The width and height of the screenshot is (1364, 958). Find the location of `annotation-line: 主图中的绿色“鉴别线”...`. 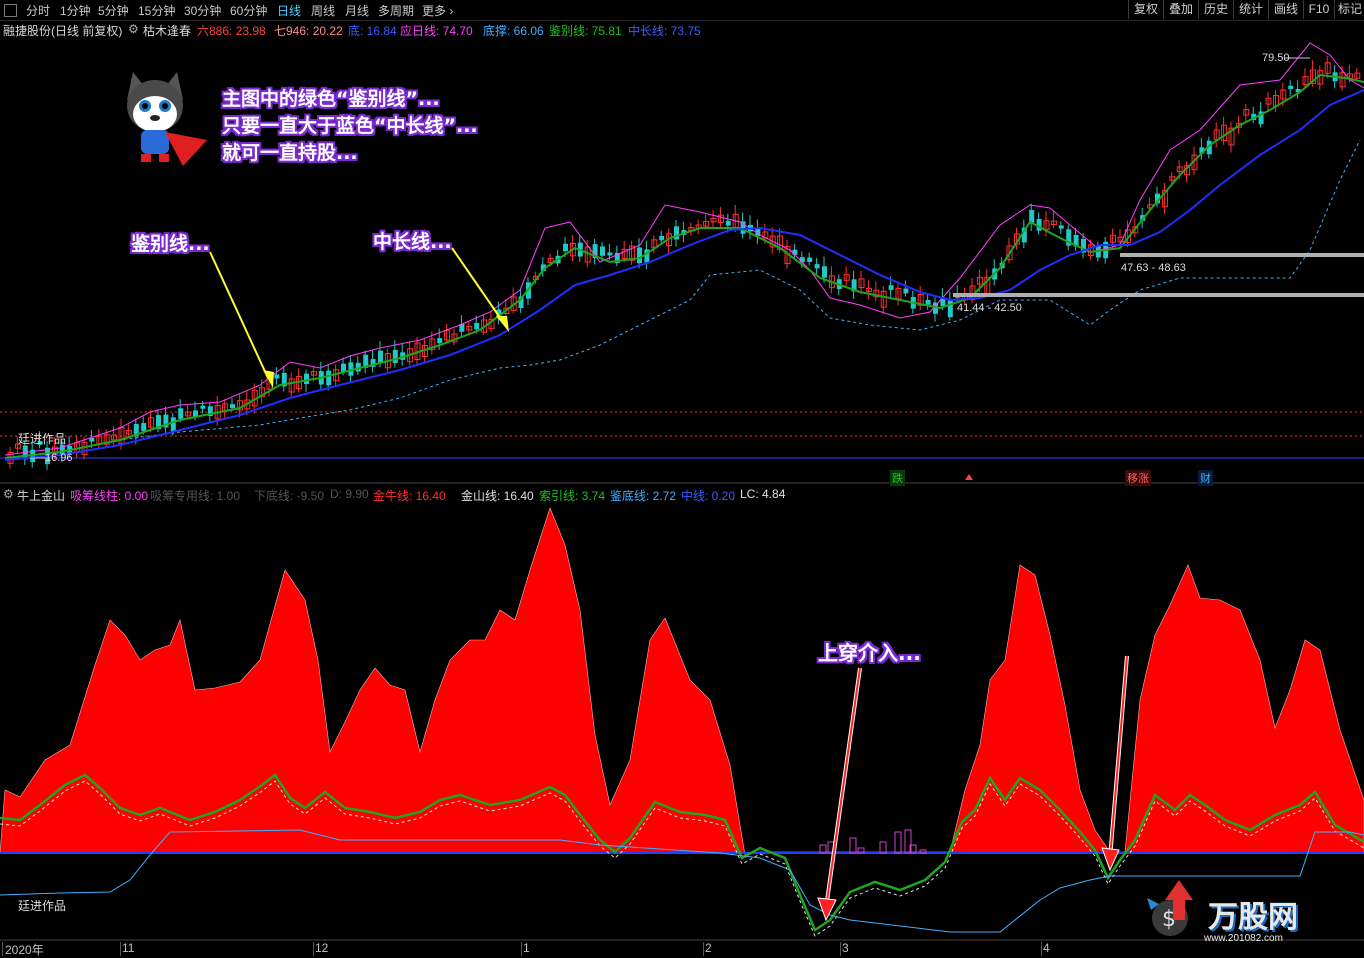

annotation-line: 主图中的绿色“鉴别线”... is located at coordinates (331, 99).